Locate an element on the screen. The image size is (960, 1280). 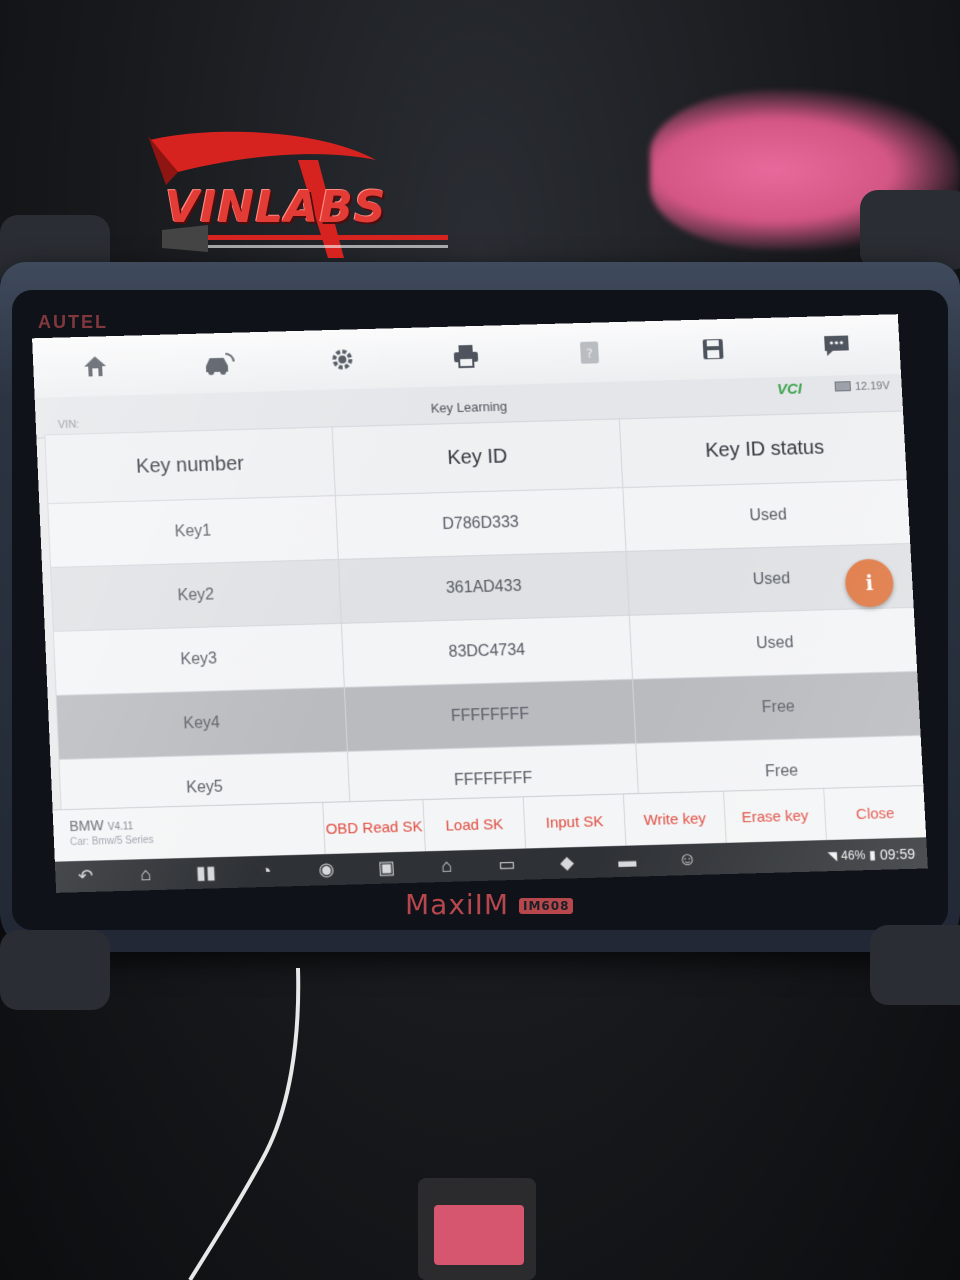
key-number-cell: Key2 is located at coordinates (196, 595).